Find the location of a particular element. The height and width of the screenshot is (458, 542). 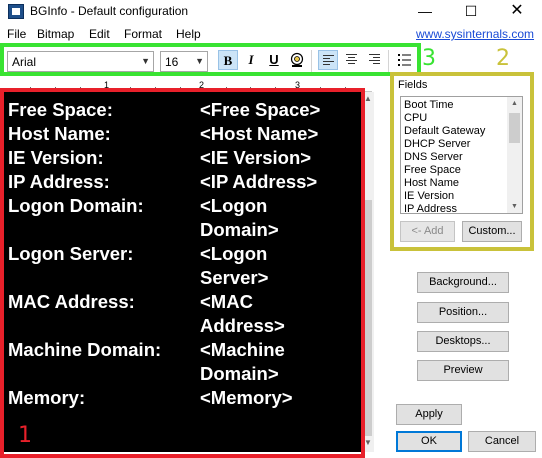

annotation-label-red: 1 is located at coordinates (25, 435).